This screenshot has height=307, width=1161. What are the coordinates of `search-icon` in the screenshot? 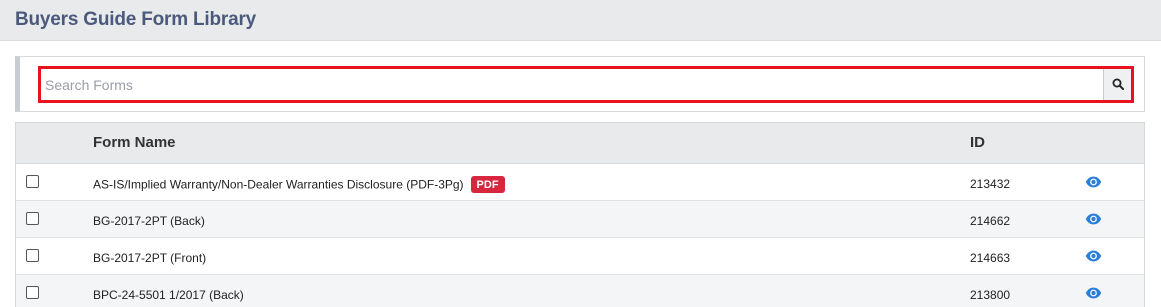 It's located at (1118, 84).